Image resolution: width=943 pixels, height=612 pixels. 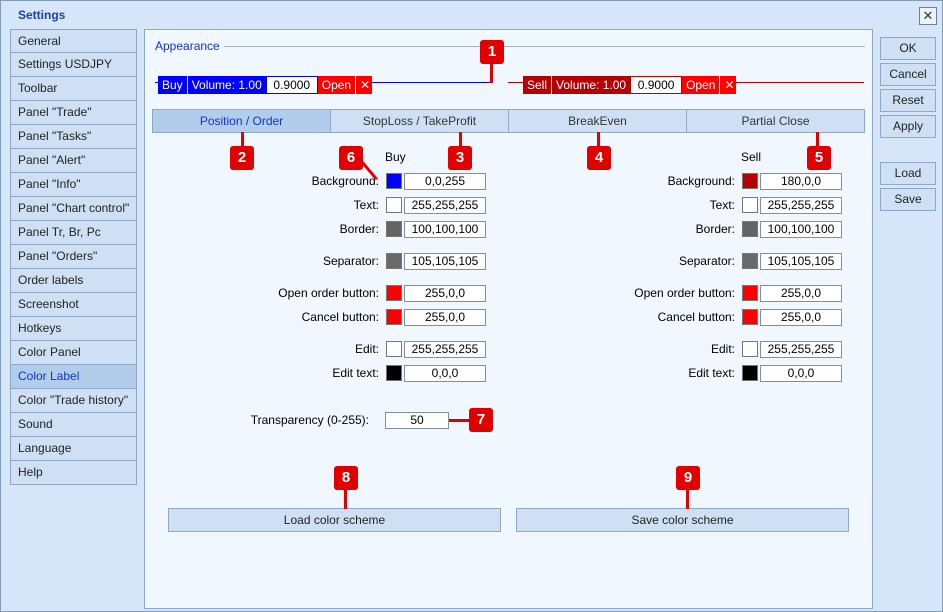 I want to click on sidebar-item: Panel "Info", so click(x=73, y=185).